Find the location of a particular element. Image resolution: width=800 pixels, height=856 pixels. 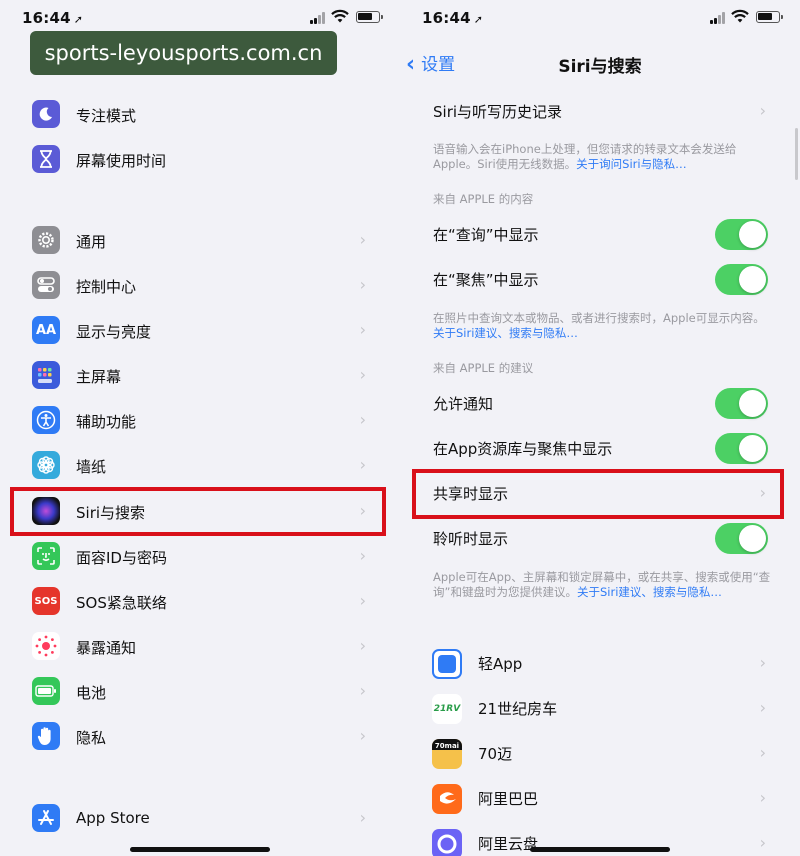

allow-notifications-row: 允许通知 is located at coordinates (600, 403).